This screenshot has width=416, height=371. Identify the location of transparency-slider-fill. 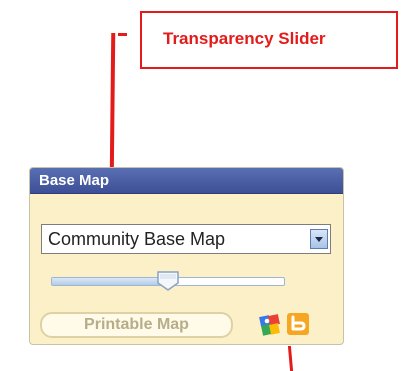
(110, 281).